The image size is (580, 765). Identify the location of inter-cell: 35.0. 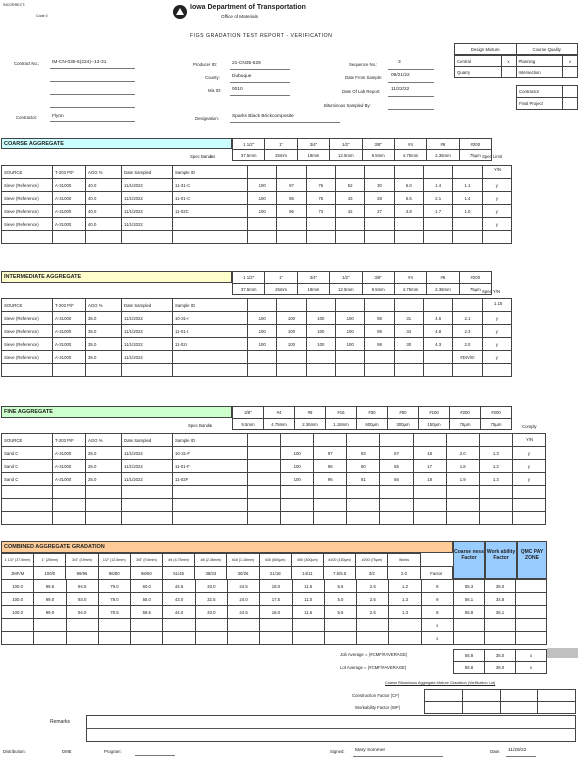
(103, 331).